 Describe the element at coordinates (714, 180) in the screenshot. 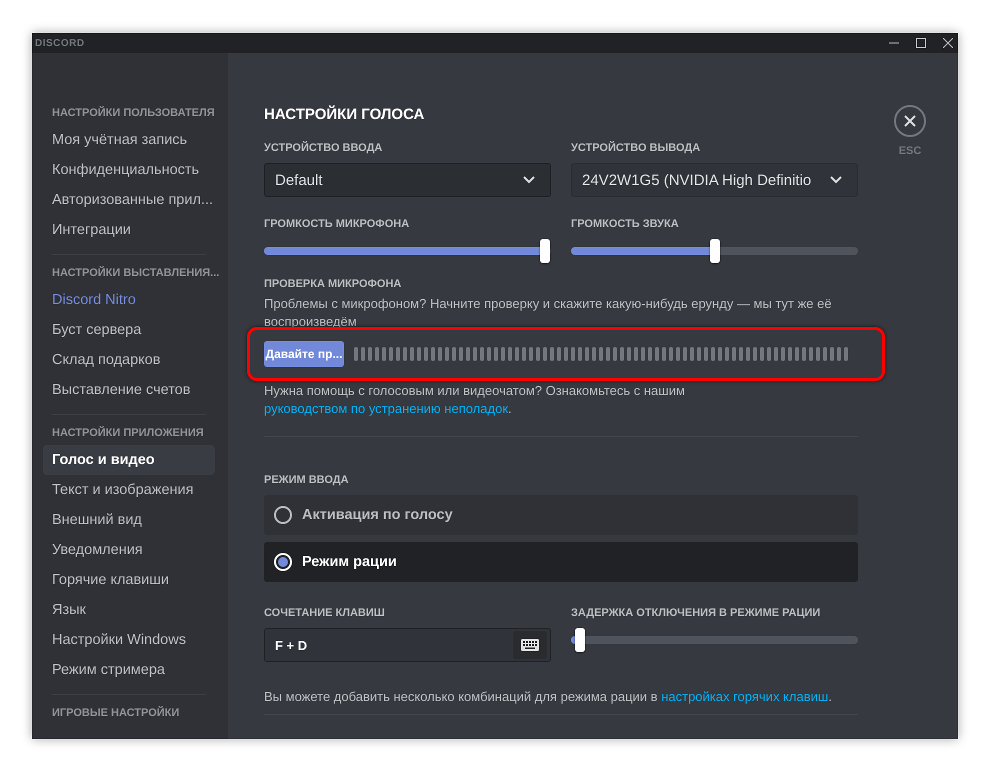

I see `output-device-dropdown: 24V2W1G5 (NVIDIA High Definitio` at that location.